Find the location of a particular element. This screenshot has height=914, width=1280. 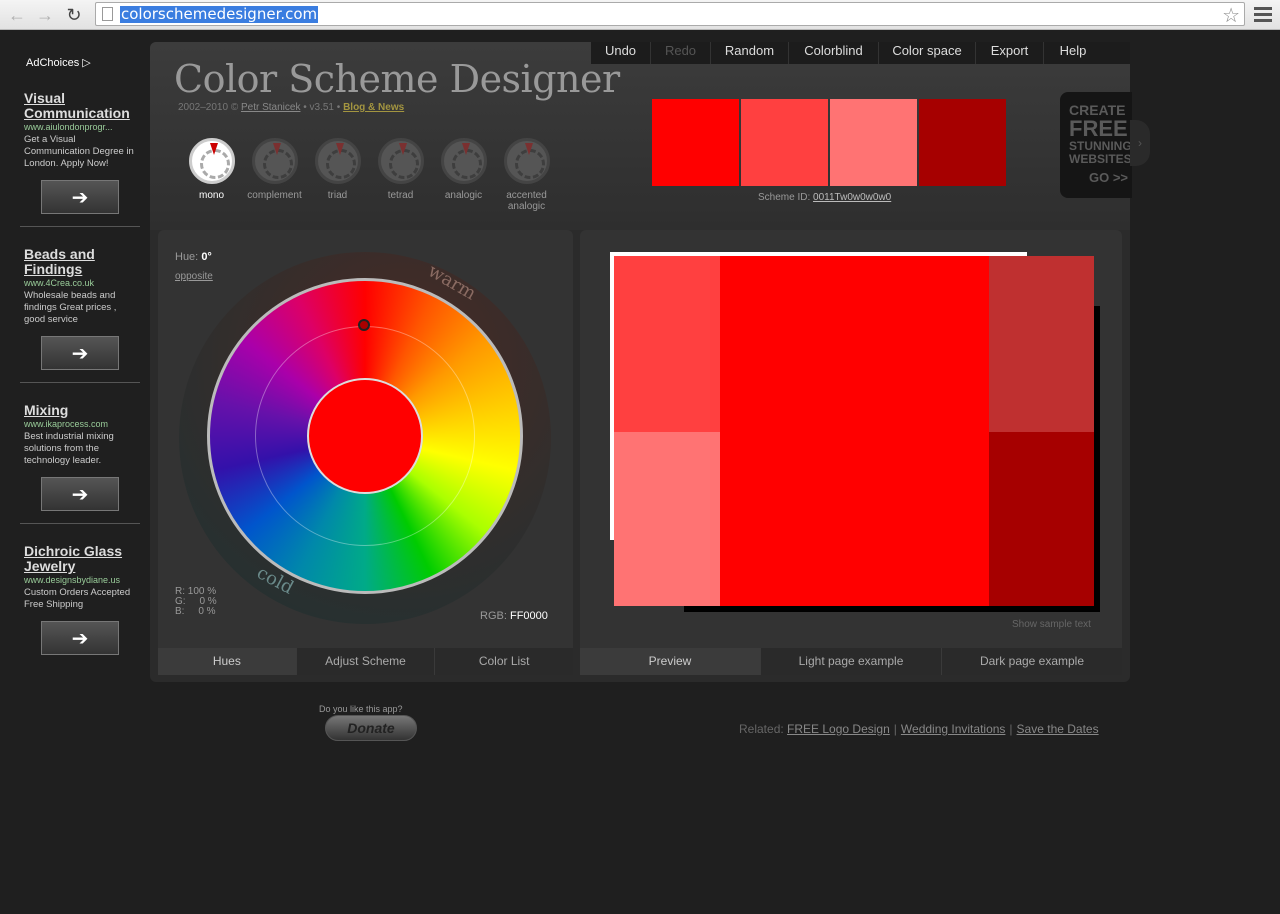

copyright-years: 2002–2010 © is located at coordinates (208, 107).